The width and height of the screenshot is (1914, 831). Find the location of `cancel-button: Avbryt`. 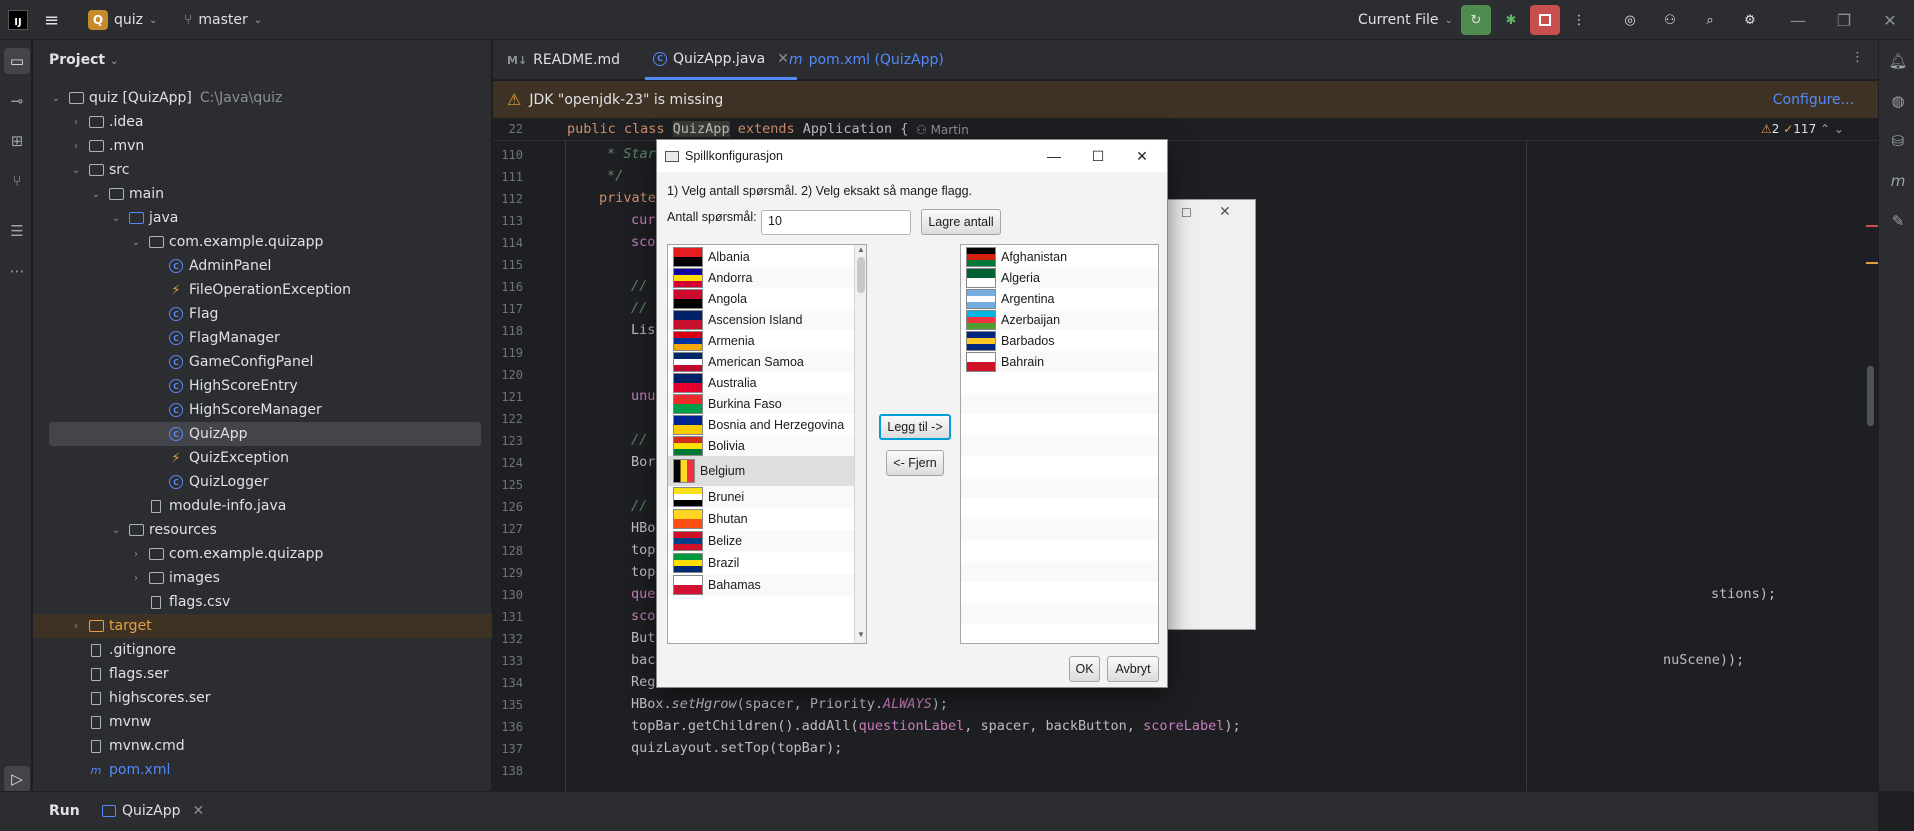

cancel-button: Avbryt is located at coordinates (1133, 669).